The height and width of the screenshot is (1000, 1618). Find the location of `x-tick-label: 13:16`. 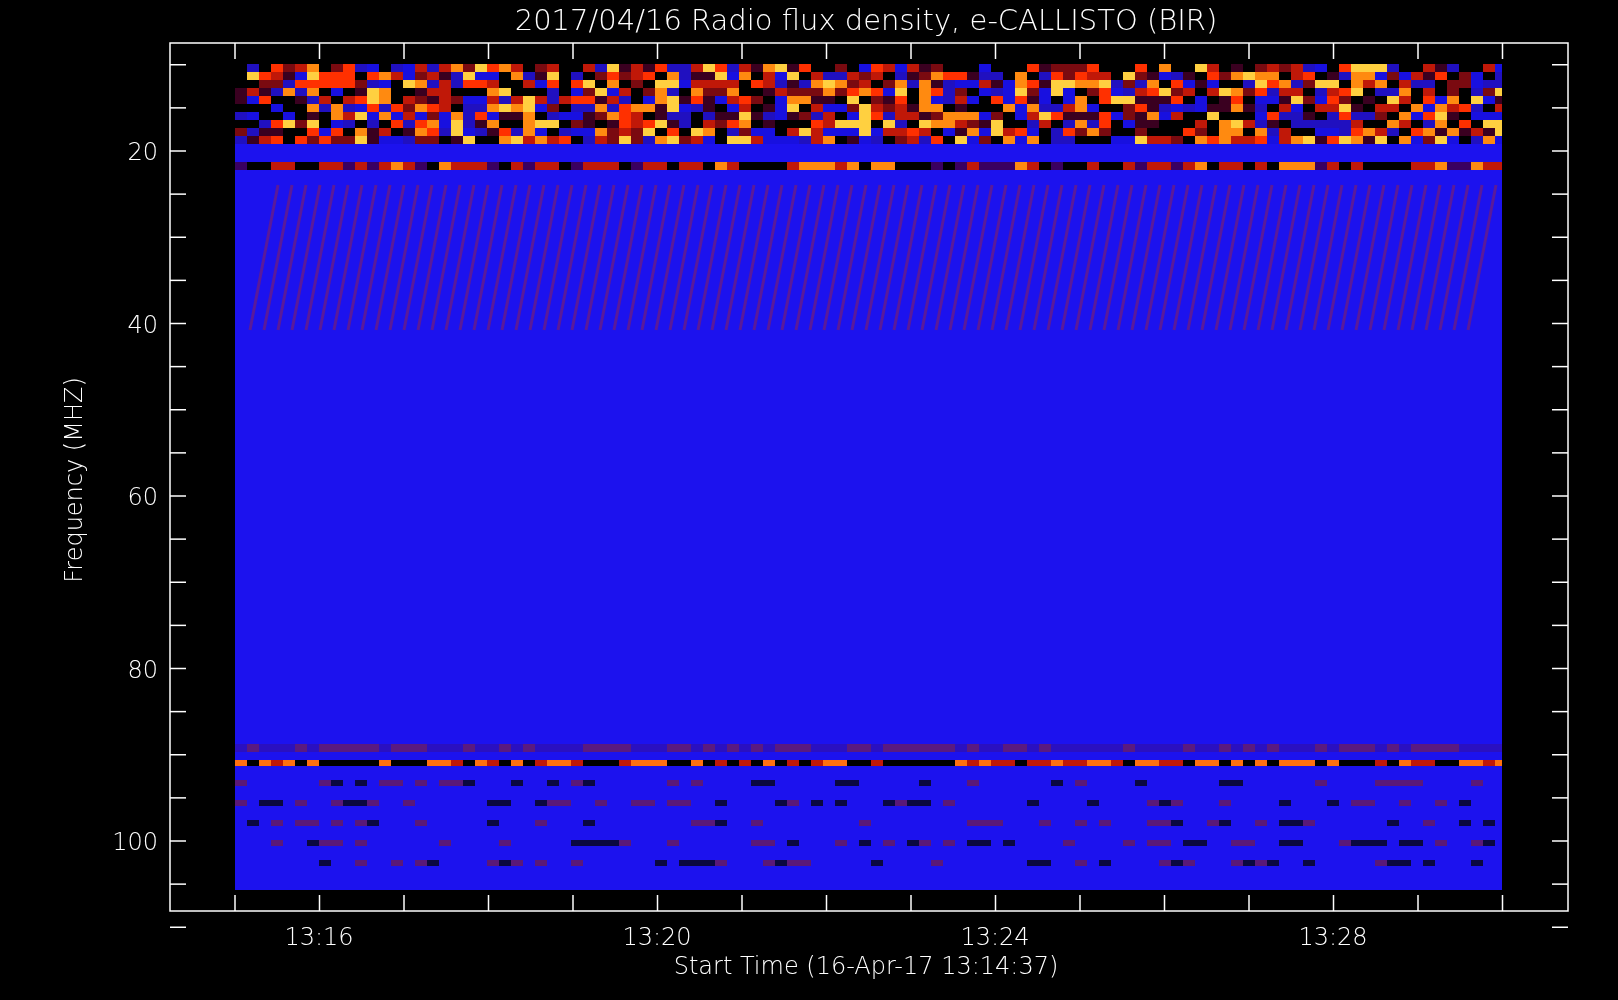

x-tick-label: 13:16 is located at coordinates (319, 937).